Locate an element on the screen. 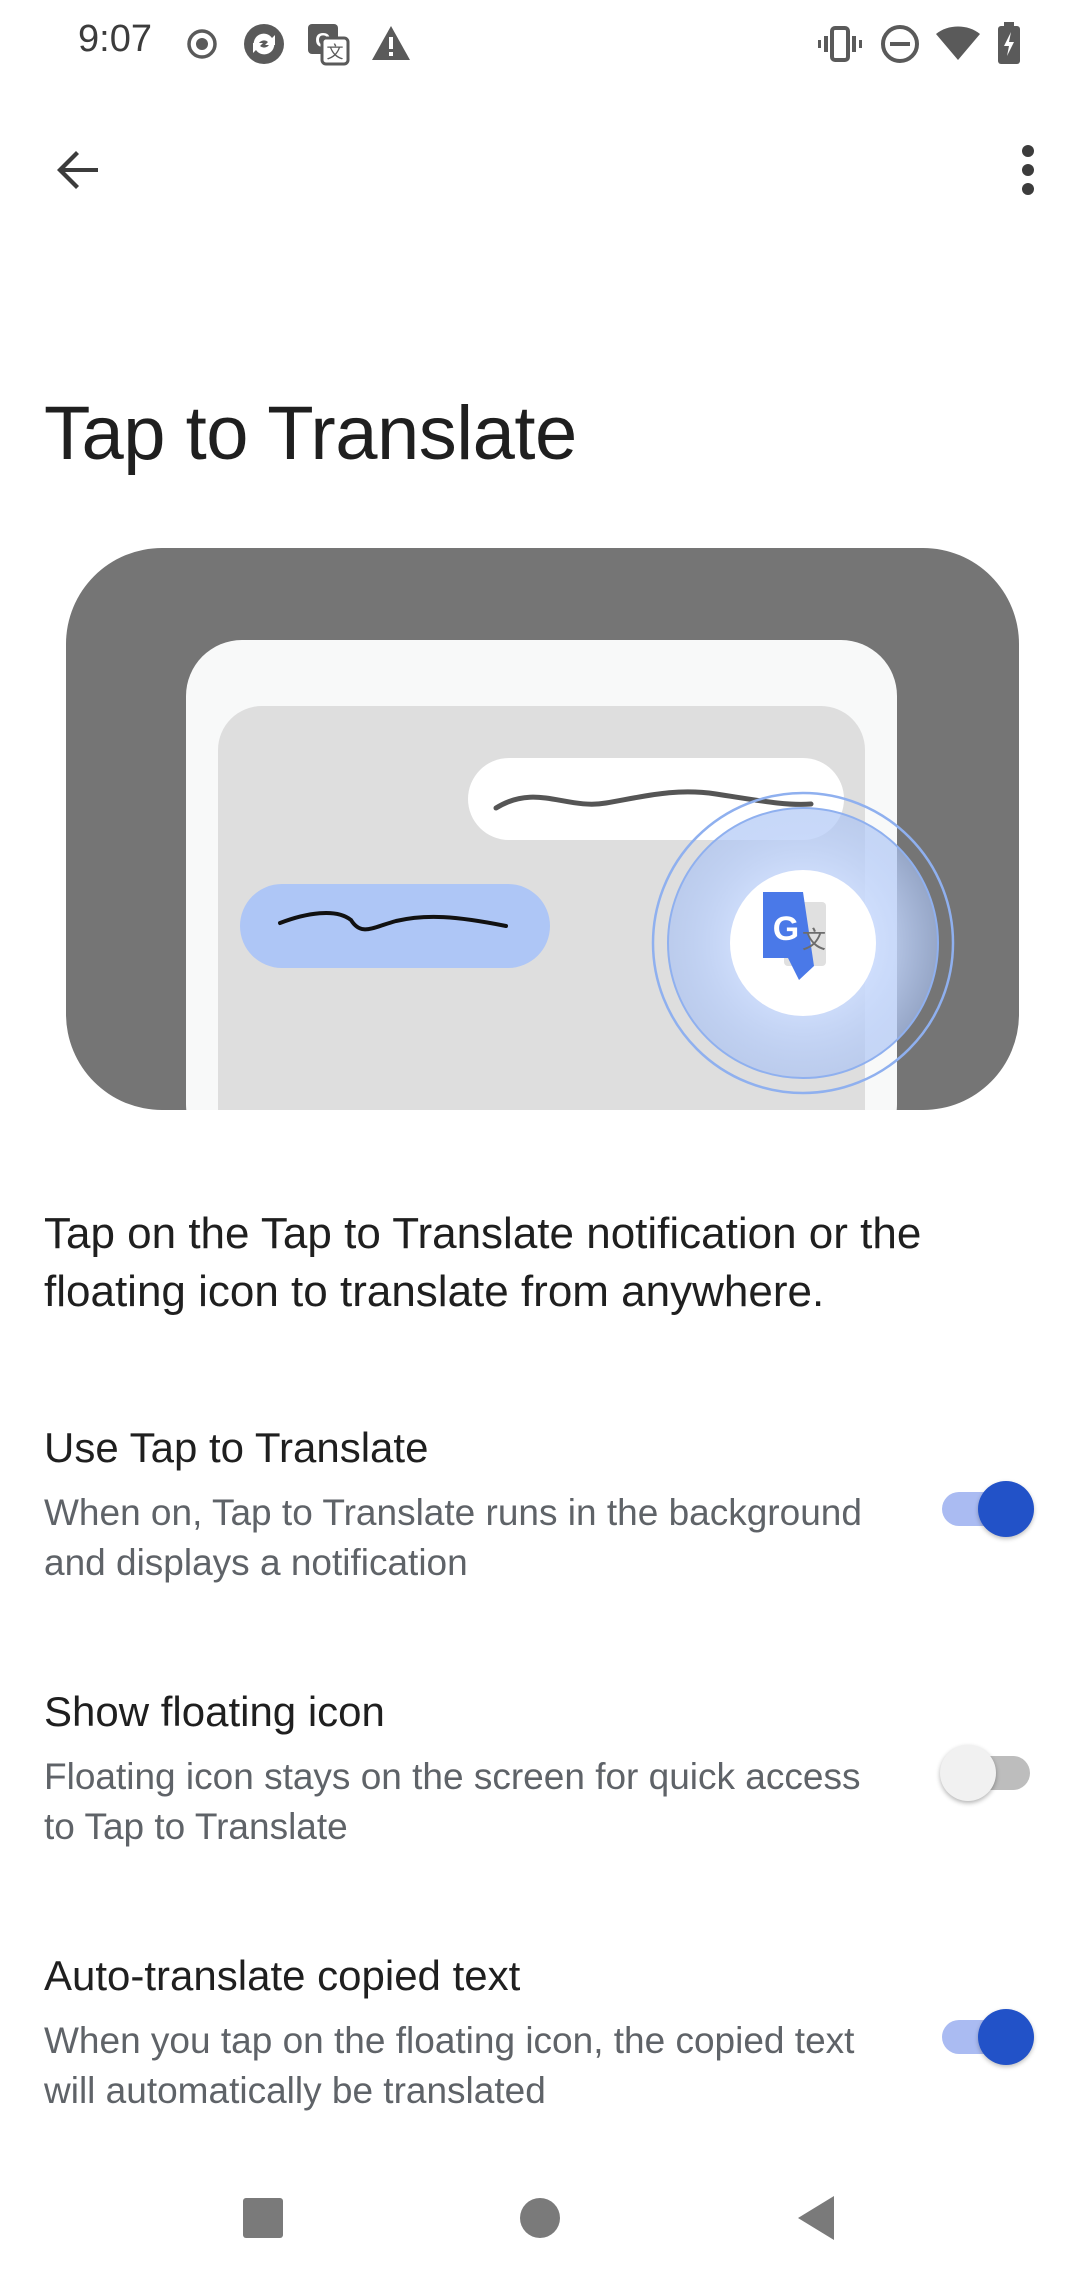 The height and width of the screenshot is (2280, 1080). app-bar is located at coordinates (540, 170).